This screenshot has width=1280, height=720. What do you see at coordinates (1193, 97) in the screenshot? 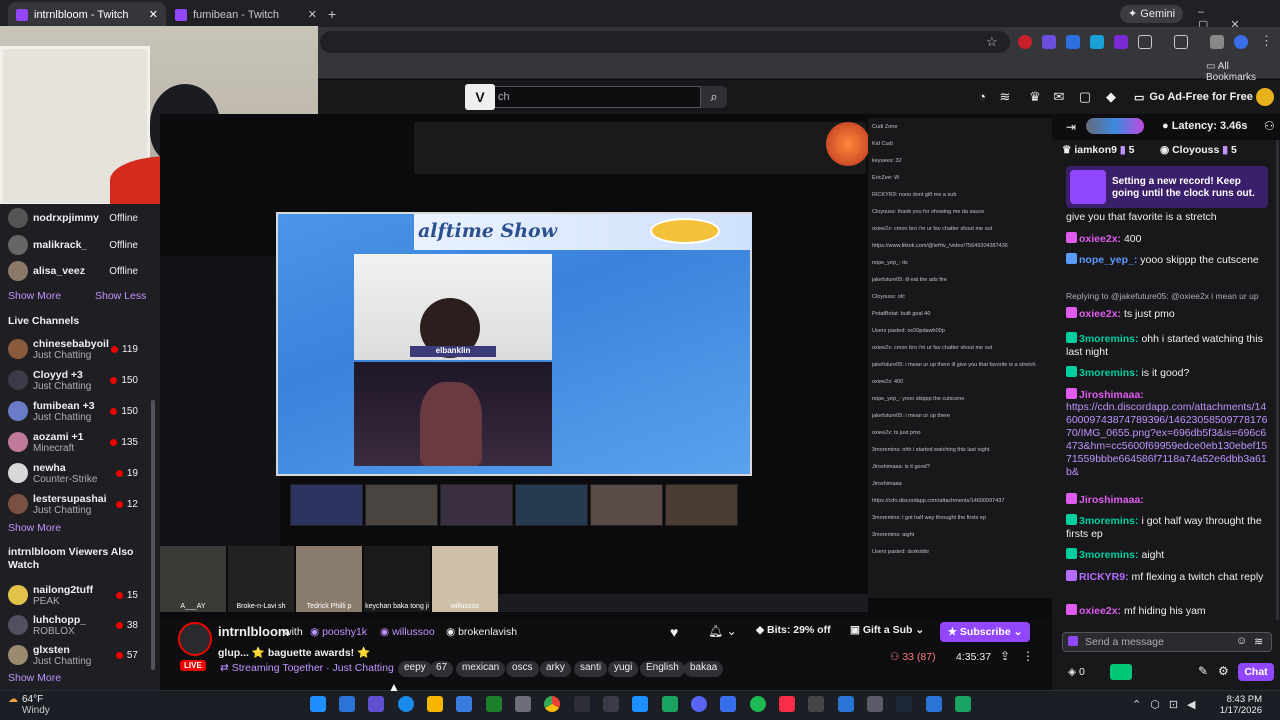
I see `ad-free-button: ▭ Go Ad-Free for Free` at bounding box center [1193, 97].